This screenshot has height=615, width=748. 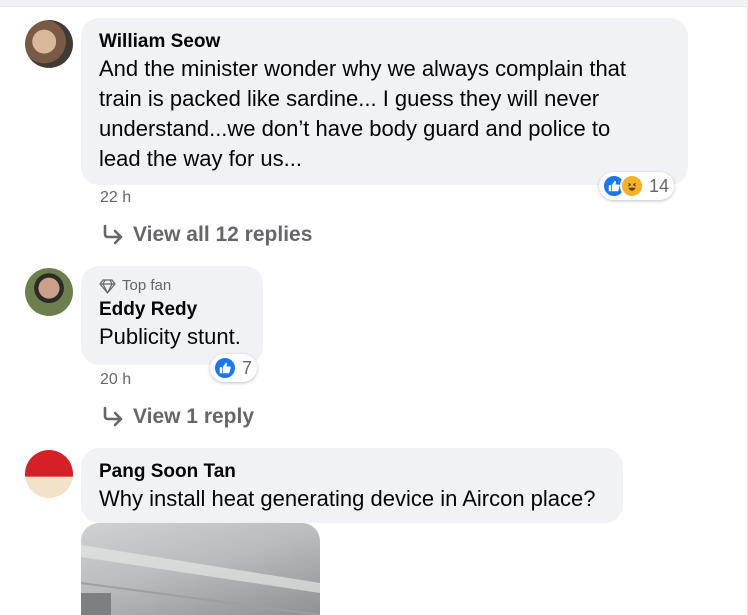 I want to click on view-replies-button: View all 12 replies, so click(x=206, y=235).